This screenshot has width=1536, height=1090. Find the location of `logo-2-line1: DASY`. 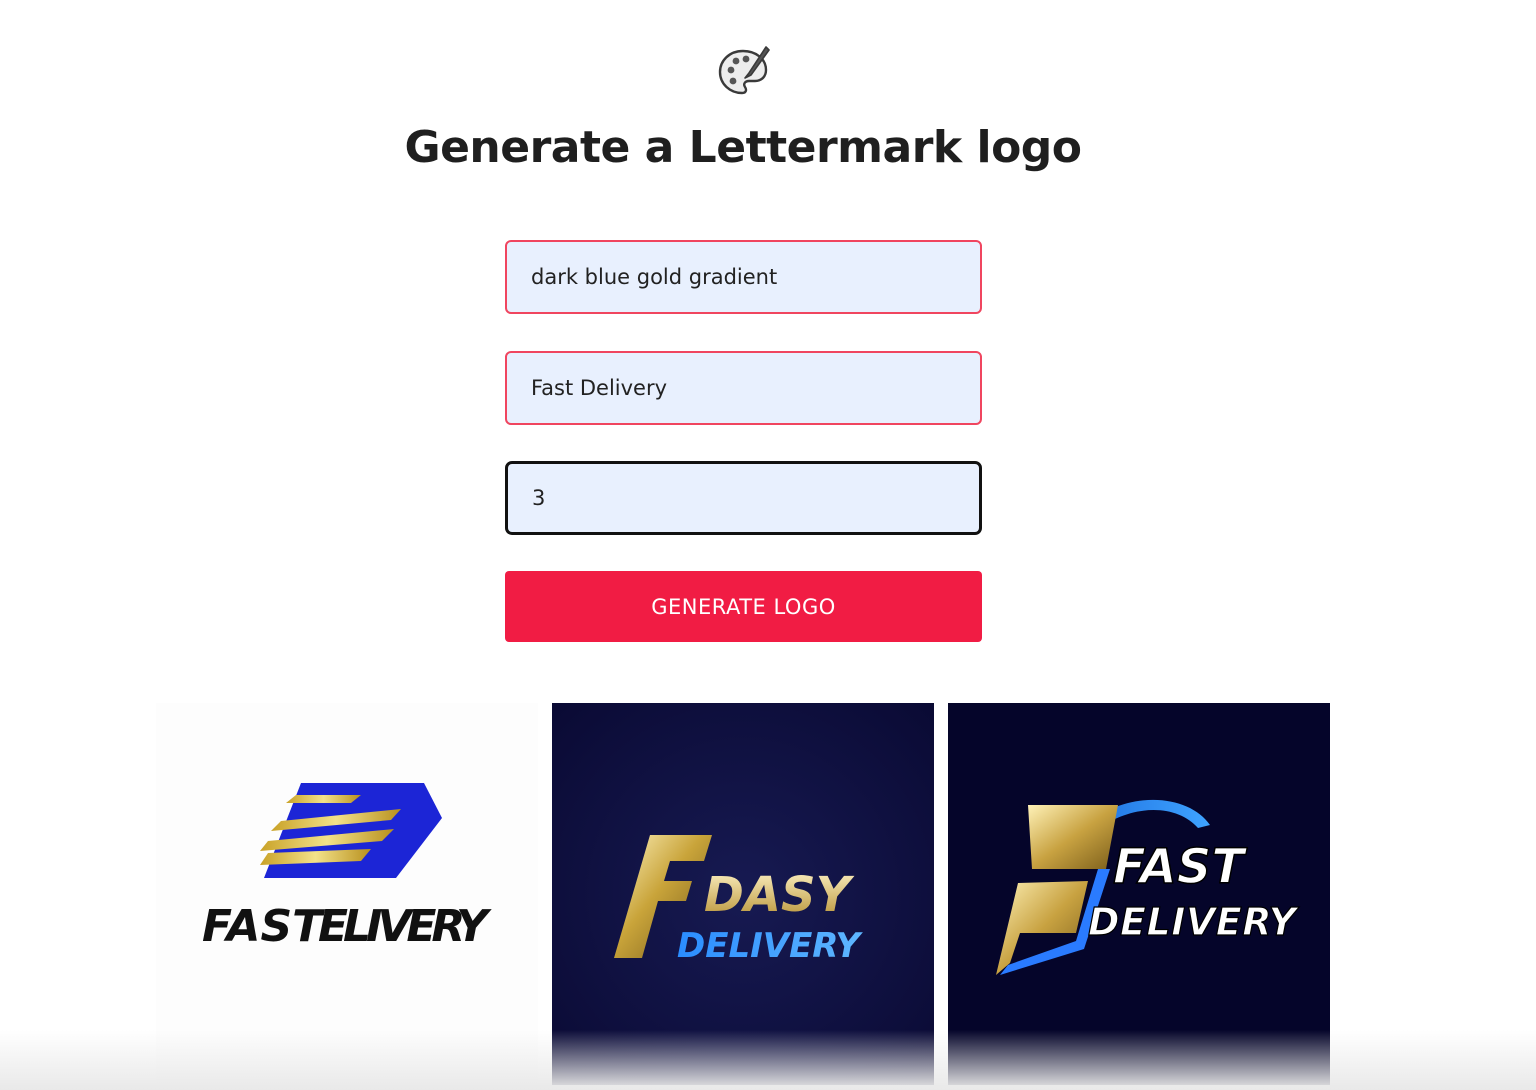

logo-2-line1: DASY is located at coordinates (779, 895).